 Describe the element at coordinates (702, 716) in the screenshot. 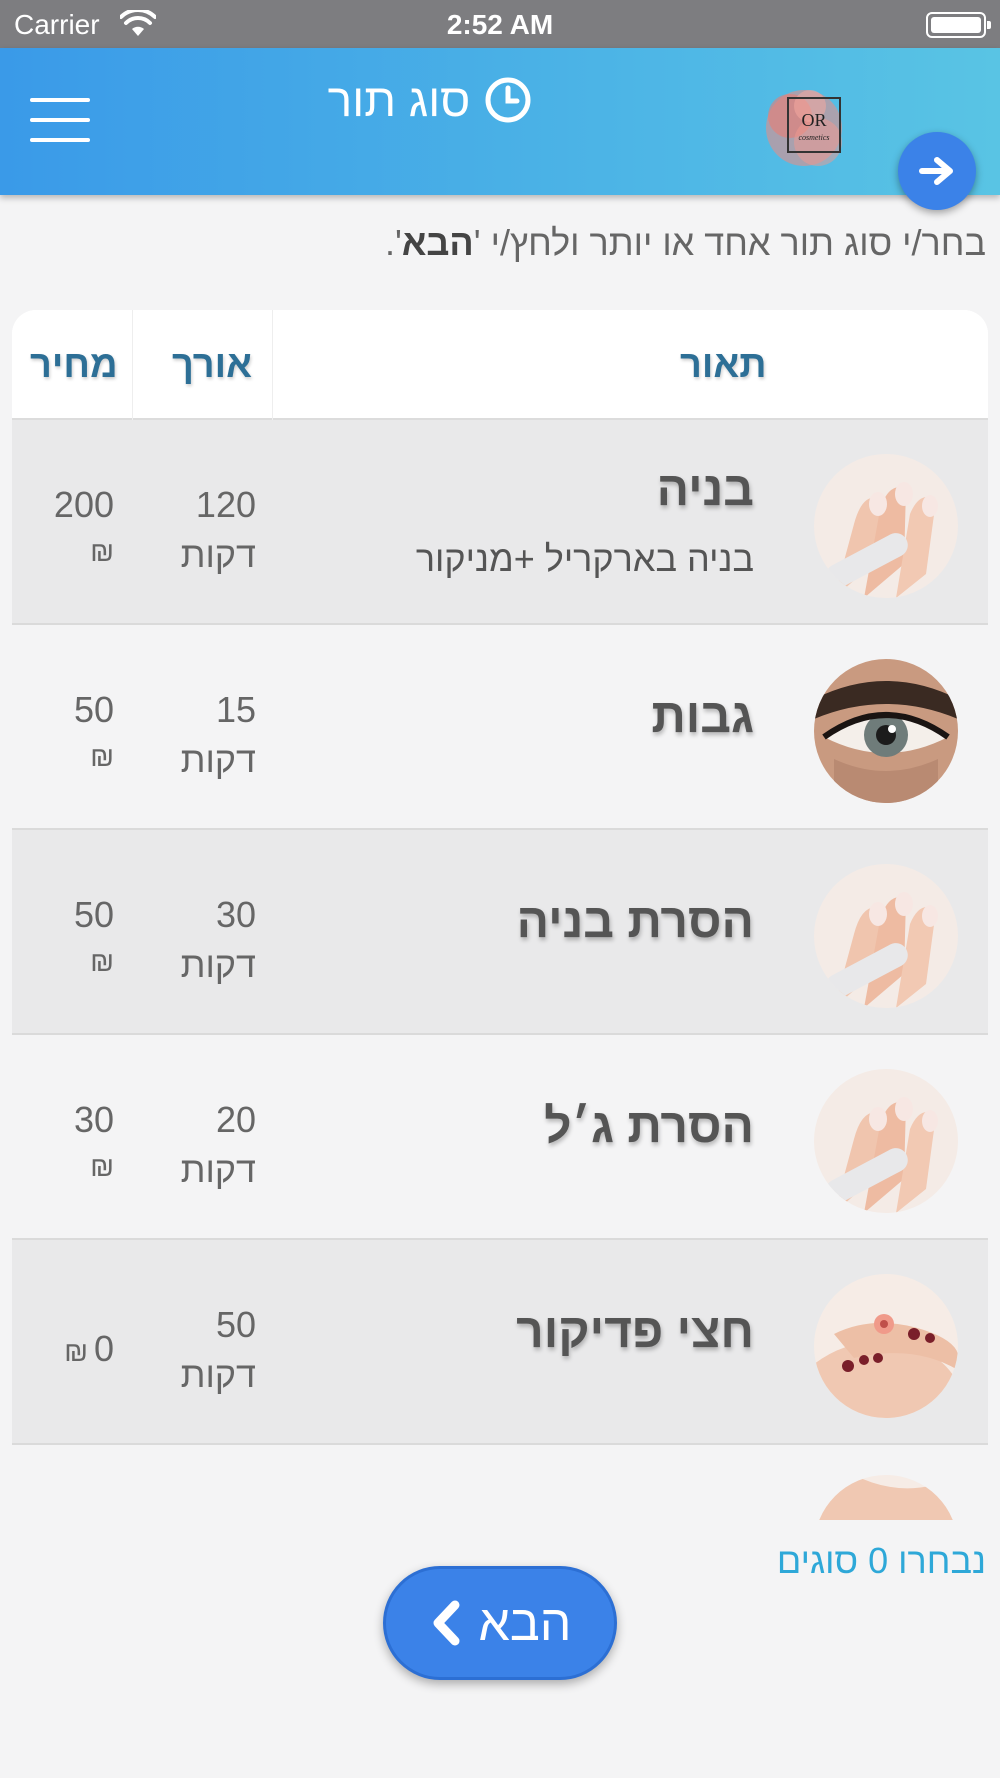

I see `service-name: גבות` at that location.